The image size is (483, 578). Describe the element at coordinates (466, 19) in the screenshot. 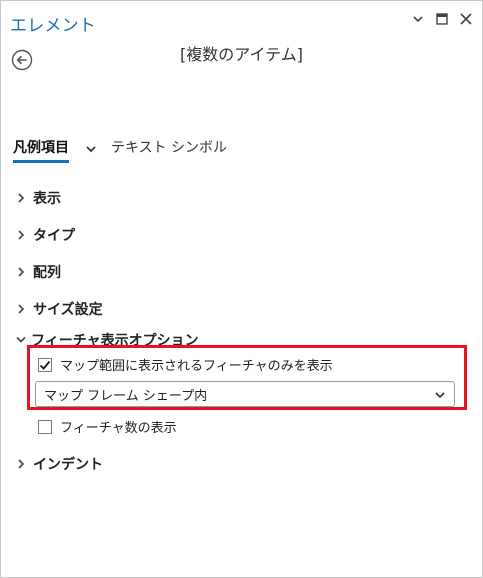

I see `close-icon` at that location.